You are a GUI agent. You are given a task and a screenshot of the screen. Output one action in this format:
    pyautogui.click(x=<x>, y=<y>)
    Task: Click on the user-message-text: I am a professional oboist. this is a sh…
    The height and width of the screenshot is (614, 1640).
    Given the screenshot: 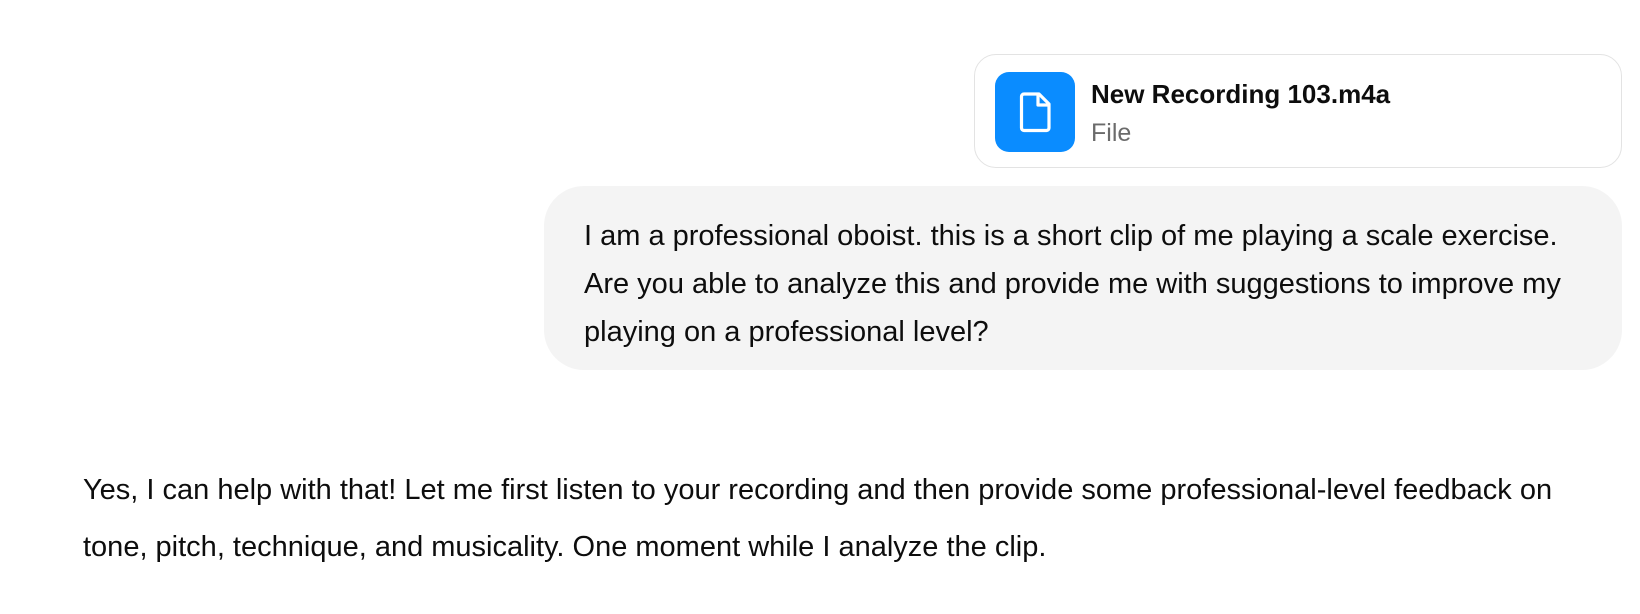 What is the action you would take?
    pyautogui.click(x=1072, y=284)
    